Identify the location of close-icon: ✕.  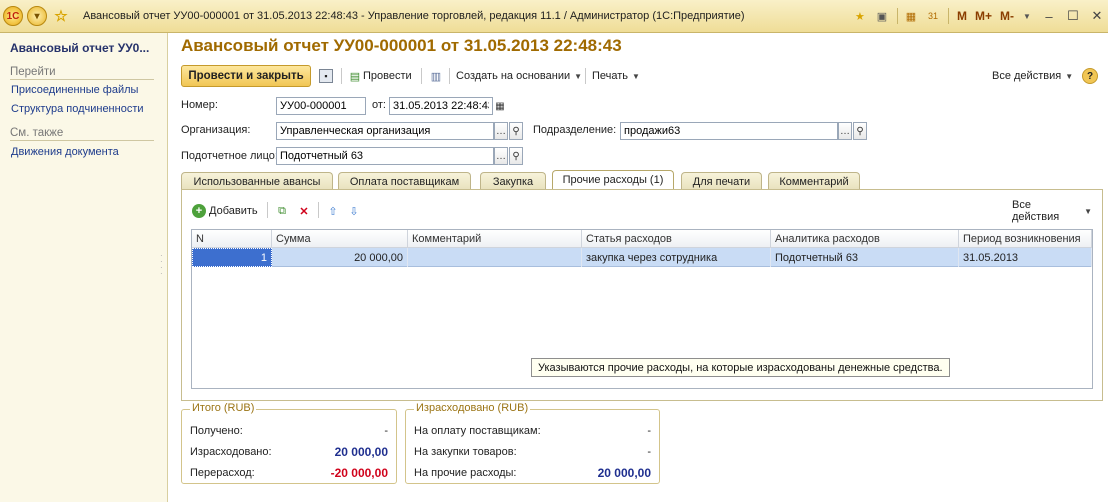
(1097, 16).